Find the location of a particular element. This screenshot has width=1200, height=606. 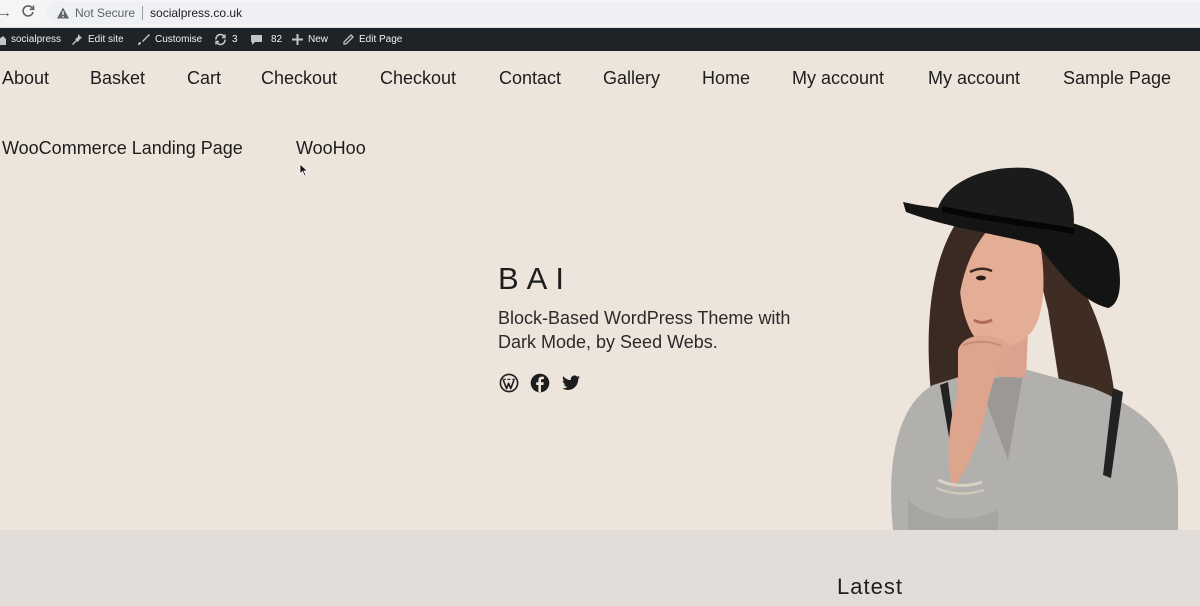

admin-edit-page: Edit Page is located at coordinates (372, 39).